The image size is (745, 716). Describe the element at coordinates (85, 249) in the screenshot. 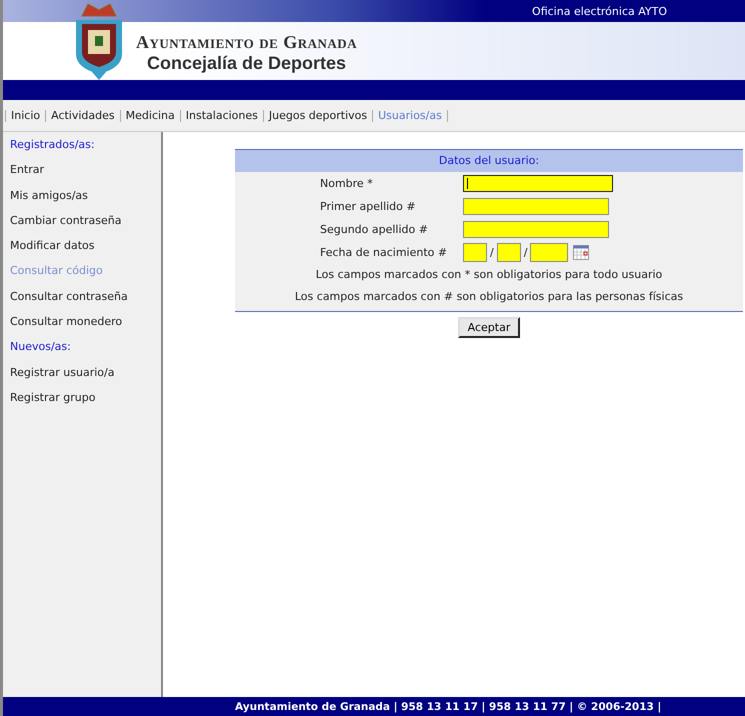

I see `sidebar-item: Modificar datos` at that location.